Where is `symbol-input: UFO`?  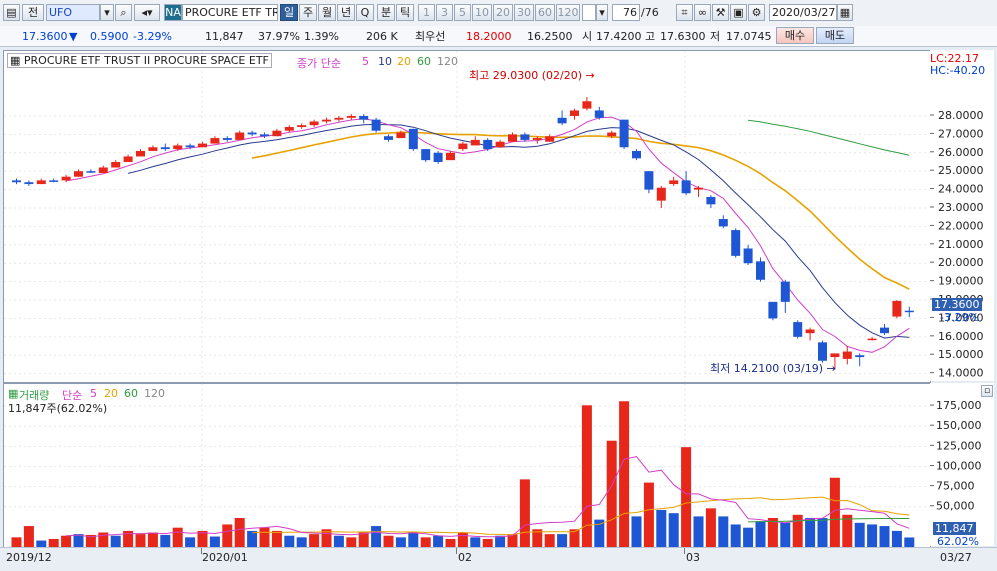
symbol-input: UFO is located at coordinates (73, 12).